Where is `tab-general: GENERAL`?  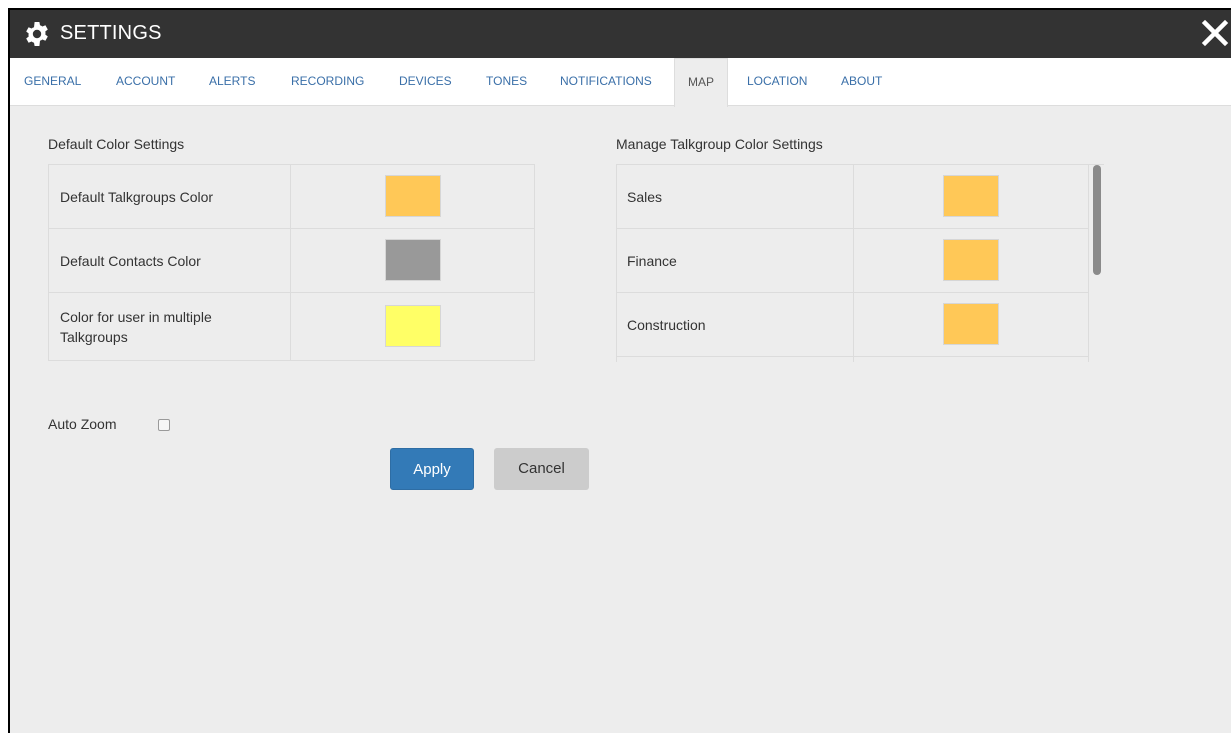
tab-general: GENERAL is located at coordinates (52, 82).